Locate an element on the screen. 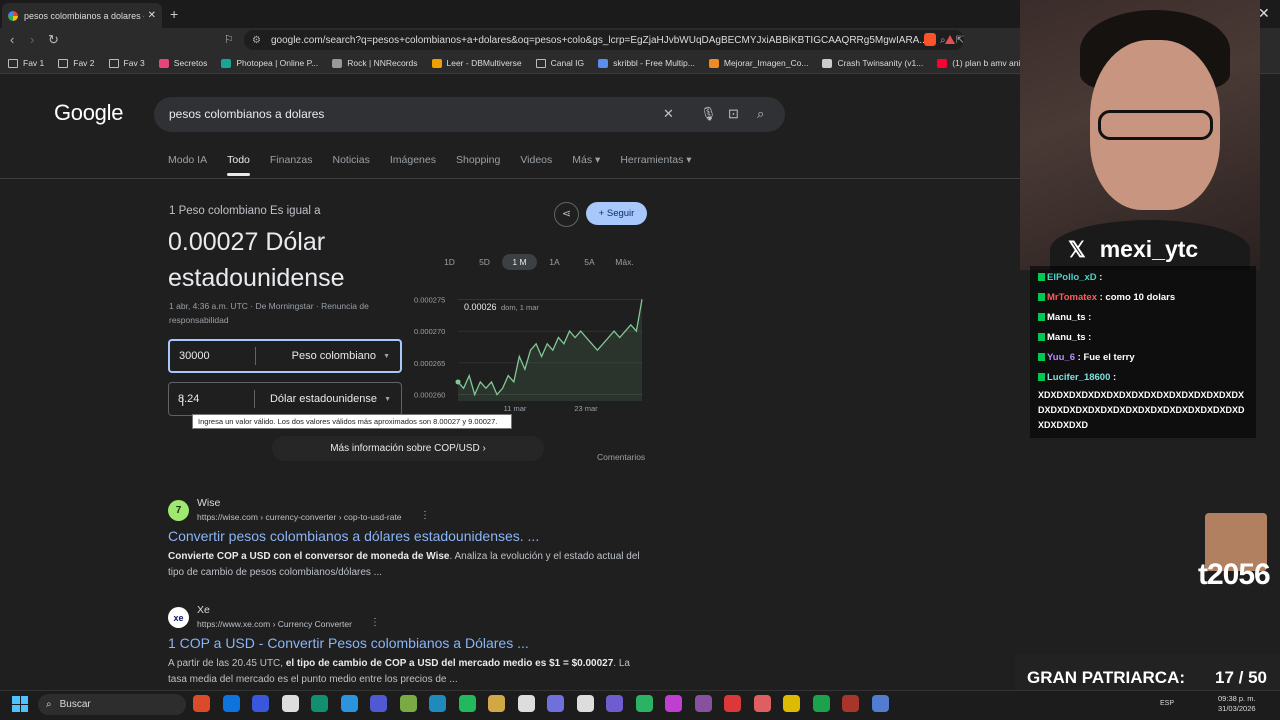  reload-icon: ↻ is located at coordinates (53, 40).